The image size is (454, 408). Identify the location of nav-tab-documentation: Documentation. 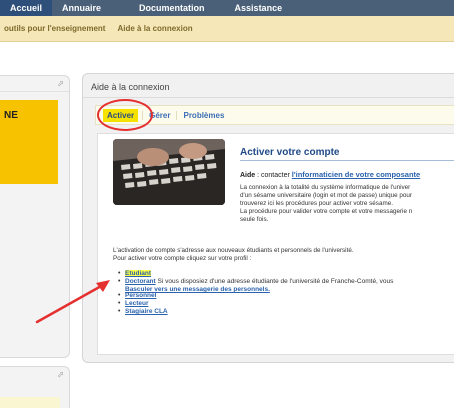
(172, 8).